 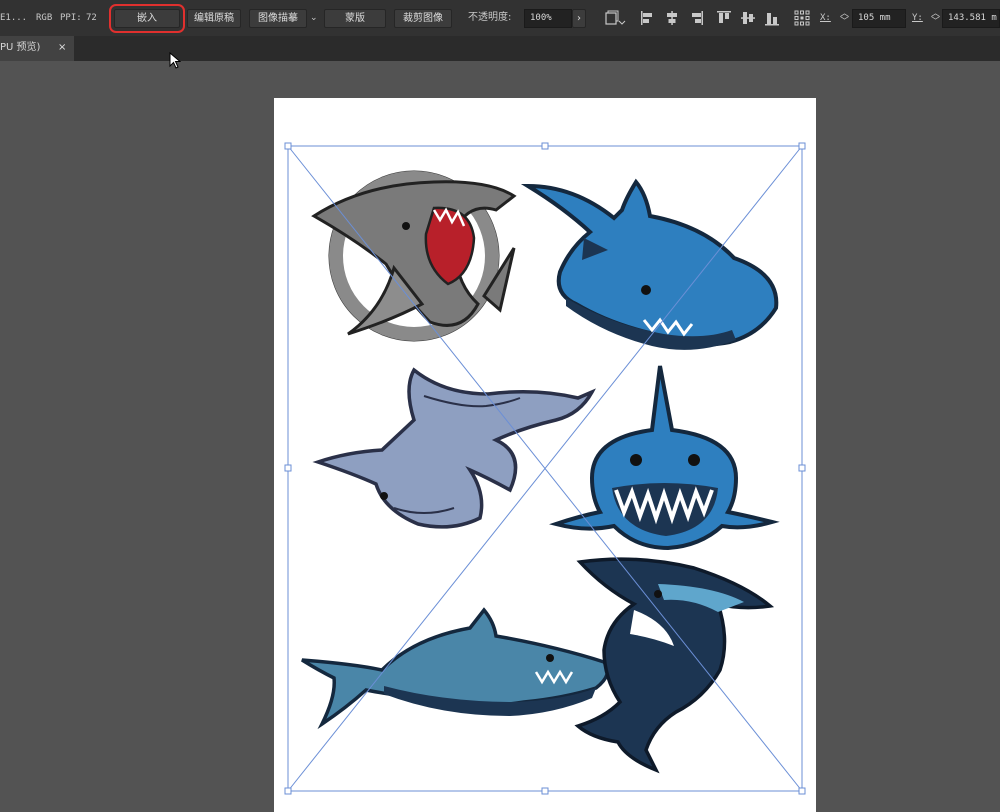 What do you see at coordinates (314, 18) in the screenshot?
I see `chevron-down-icon: ⌄` at bounding box center [314, 18].